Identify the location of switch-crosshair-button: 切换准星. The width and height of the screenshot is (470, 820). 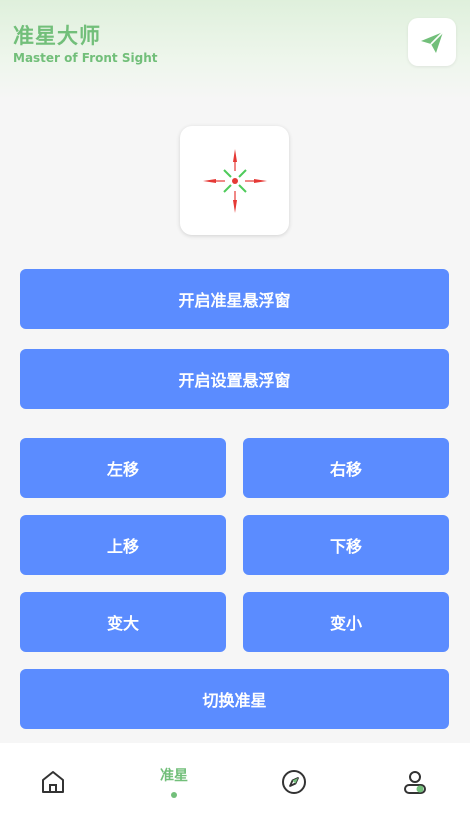
(234, 699).